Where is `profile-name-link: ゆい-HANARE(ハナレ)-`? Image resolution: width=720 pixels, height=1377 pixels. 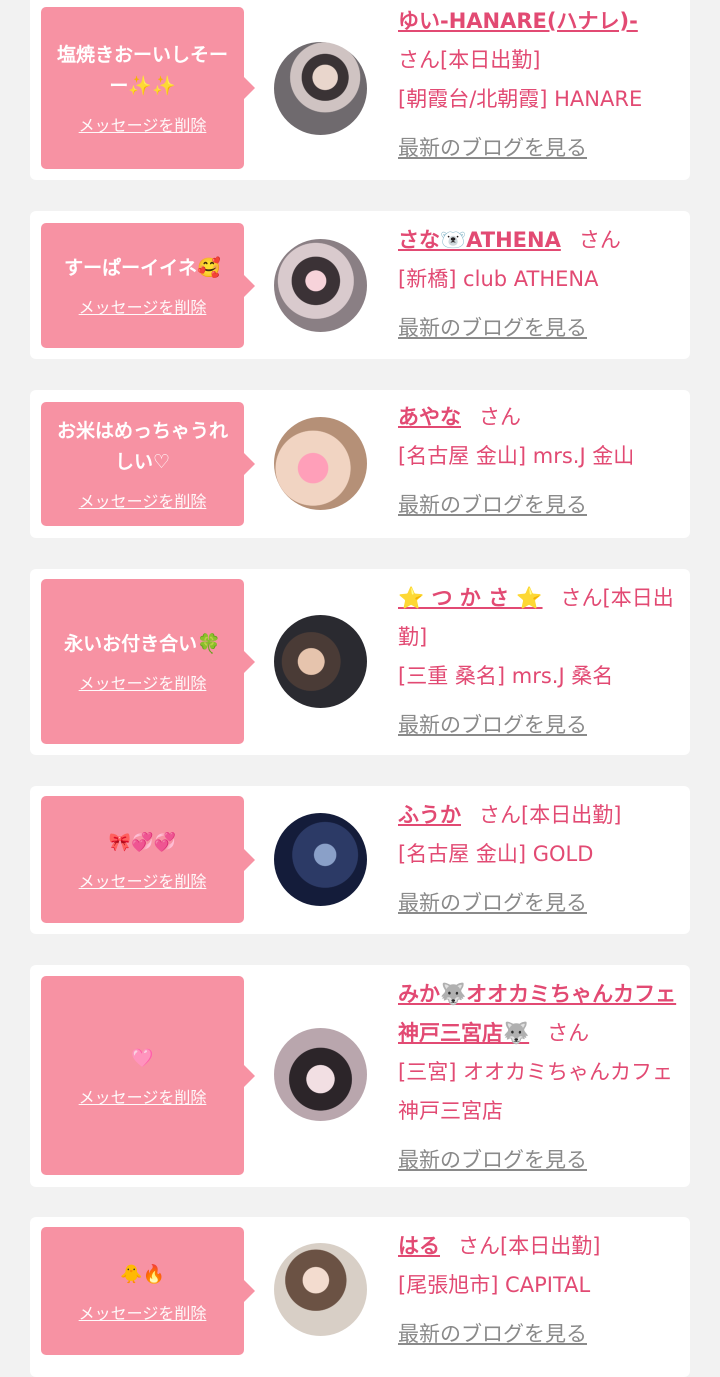 profile-name-link: ゆい-HANARE(ハナレ)- is located at coordinates (518, 21).